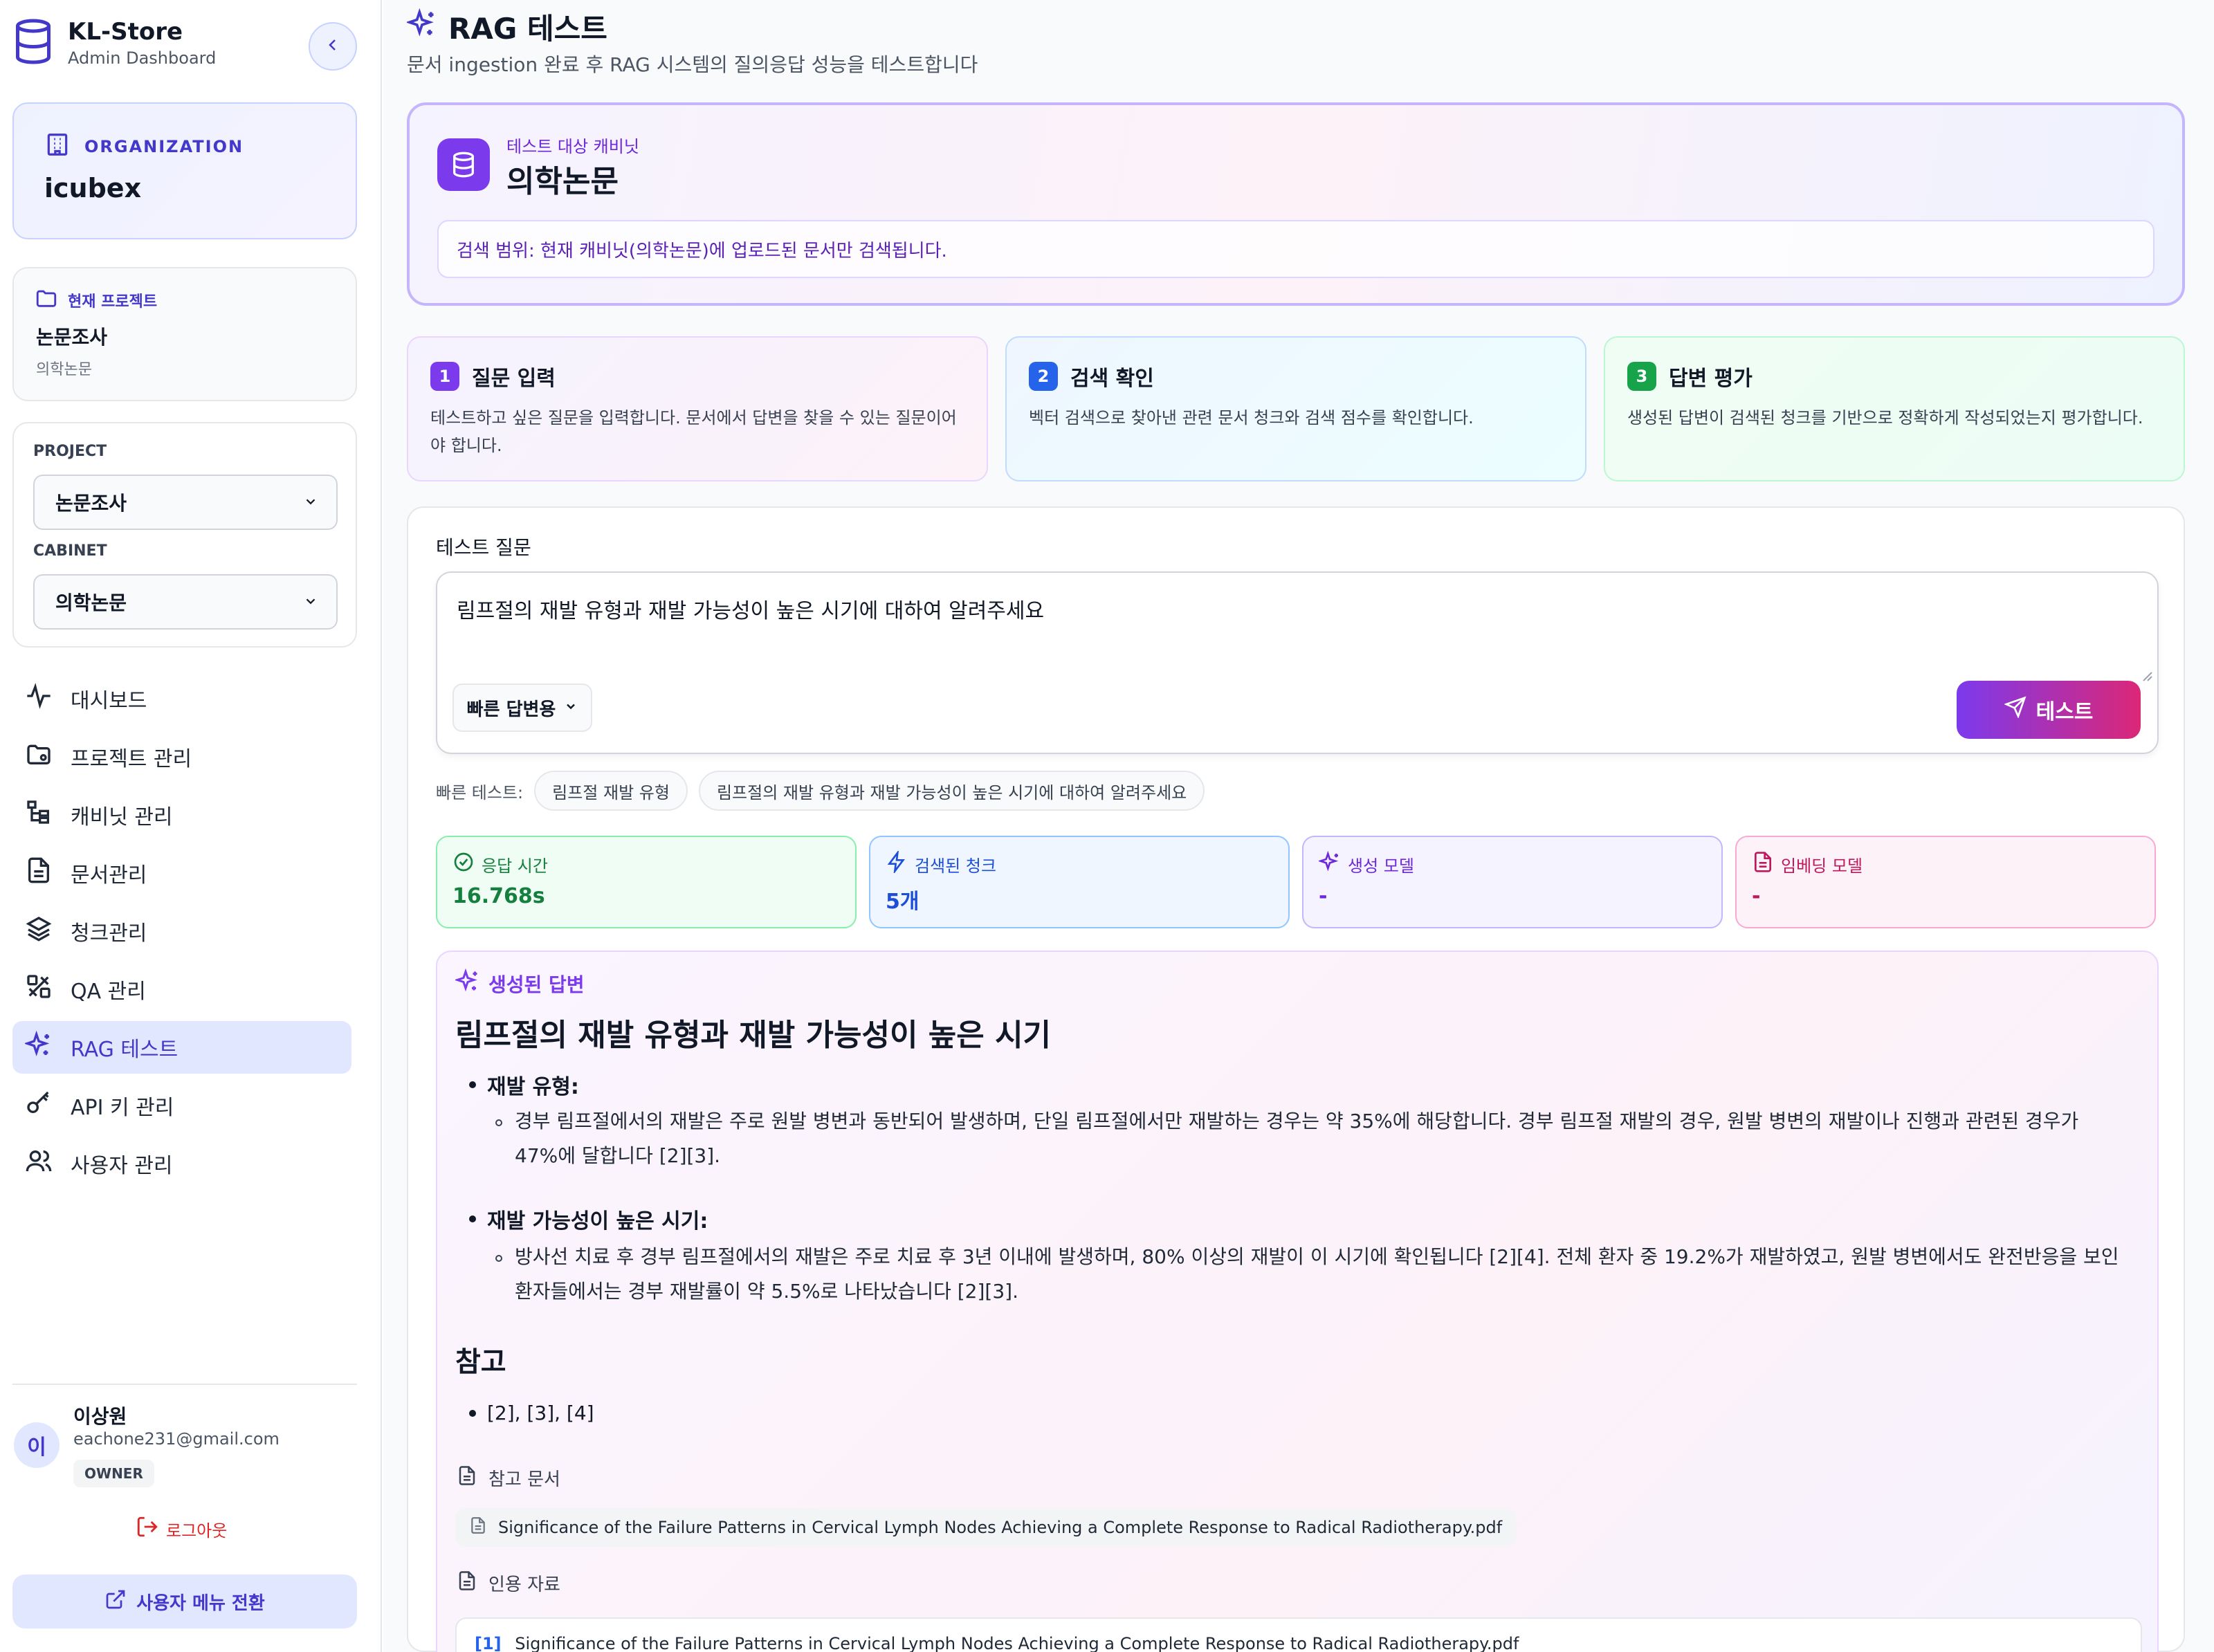  I want to click on metric-value: 5개, so click(903, 902).